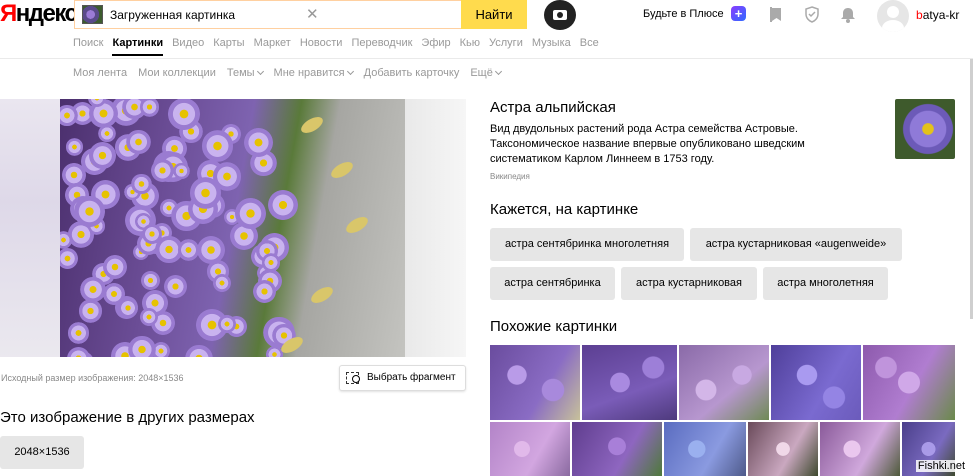 Image resolution: width=973 pixels, height=476 pixels. I want to click on username-rest: atya-kr, so click(941, 15).